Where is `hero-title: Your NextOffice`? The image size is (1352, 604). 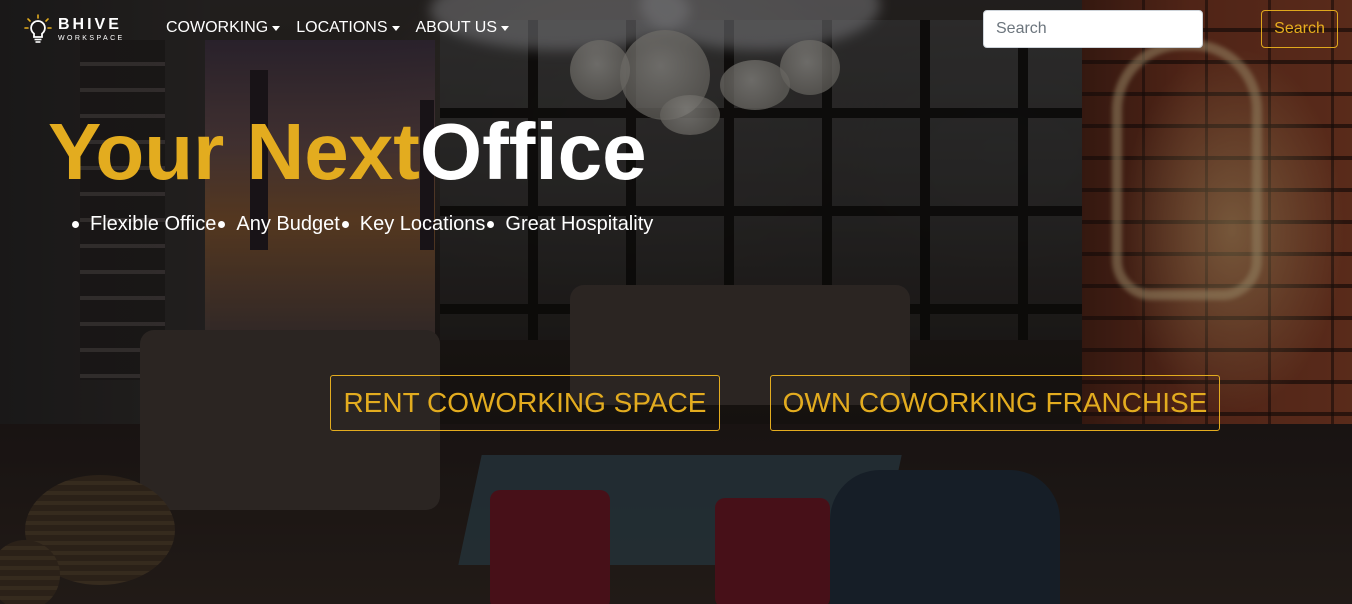 hero-title: Your NextOffice is located at coordinates (347, 152).